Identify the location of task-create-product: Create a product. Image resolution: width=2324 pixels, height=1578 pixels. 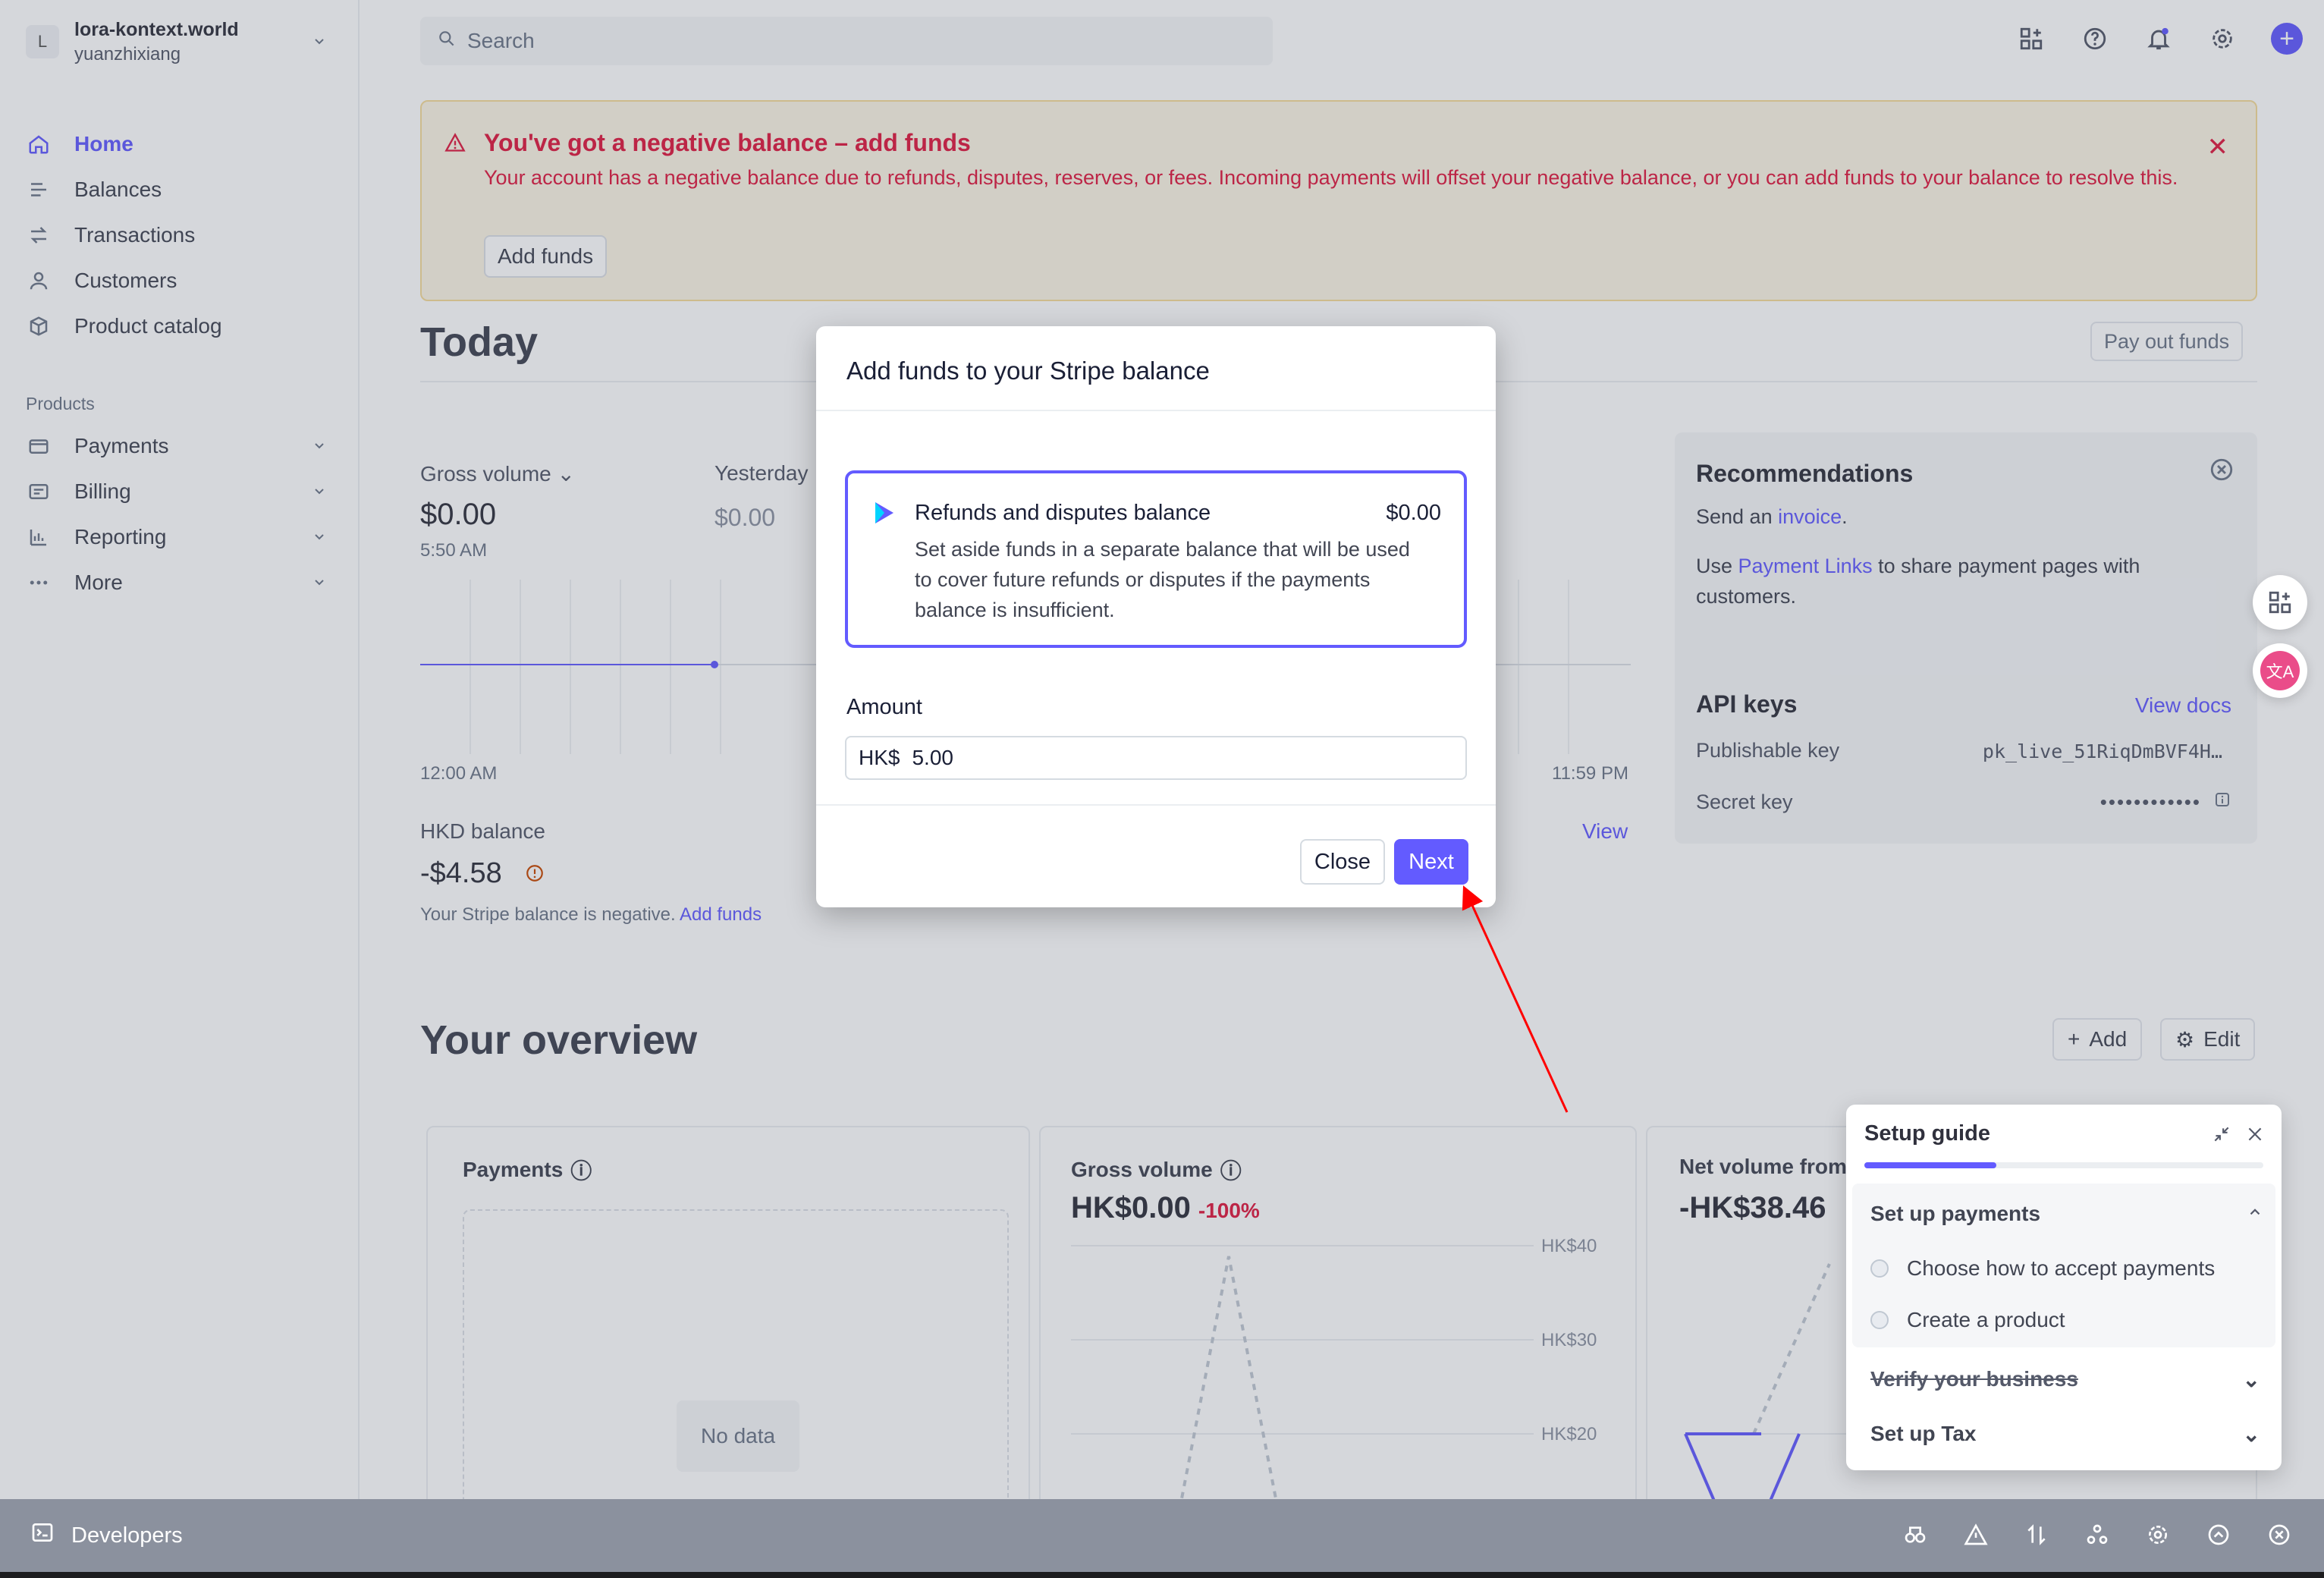
(1967, 1320).